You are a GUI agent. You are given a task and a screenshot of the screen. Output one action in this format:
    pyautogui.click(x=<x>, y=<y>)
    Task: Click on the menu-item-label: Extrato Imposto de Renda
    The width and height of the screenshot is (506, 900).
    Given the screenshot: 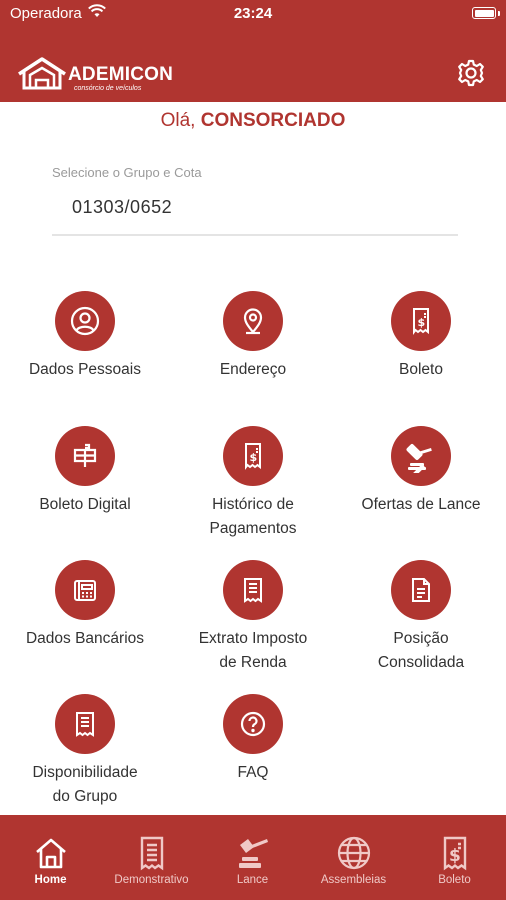 What is the action you would take?
    pyautogui.click(x=253, y=650)
    